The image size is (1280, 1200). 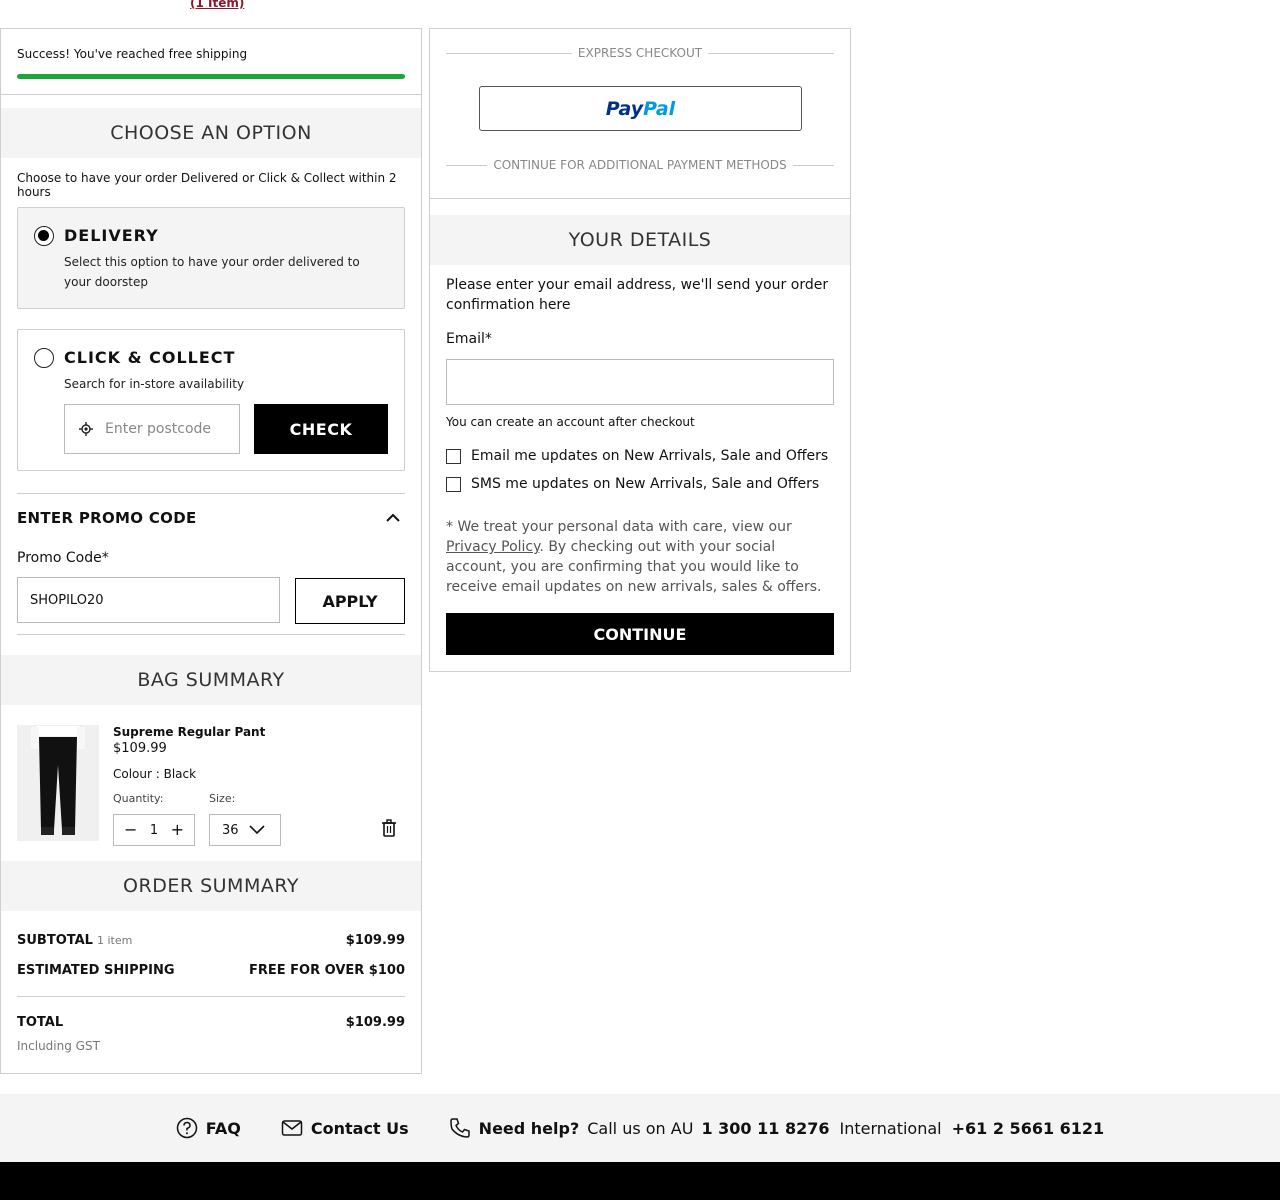 I want to click on free-shipping-message: Success! You've reached free shipping, so click(x=132, y=54).